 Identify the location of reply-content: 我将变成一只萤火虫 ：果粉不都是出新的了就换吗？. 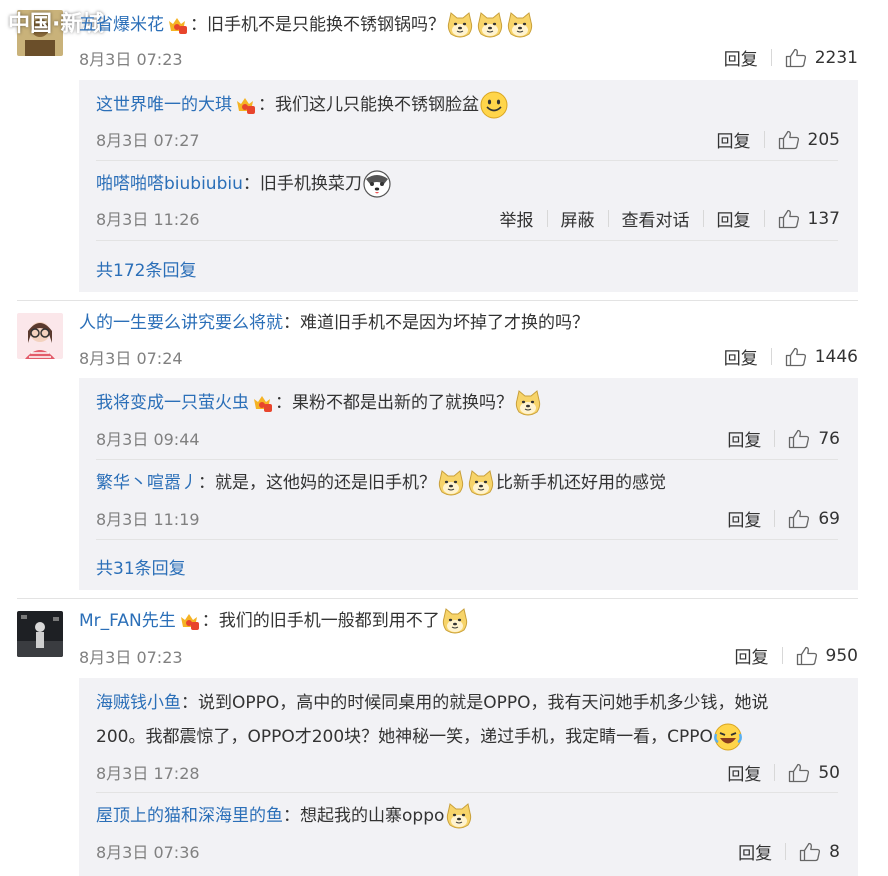
(319, 403).